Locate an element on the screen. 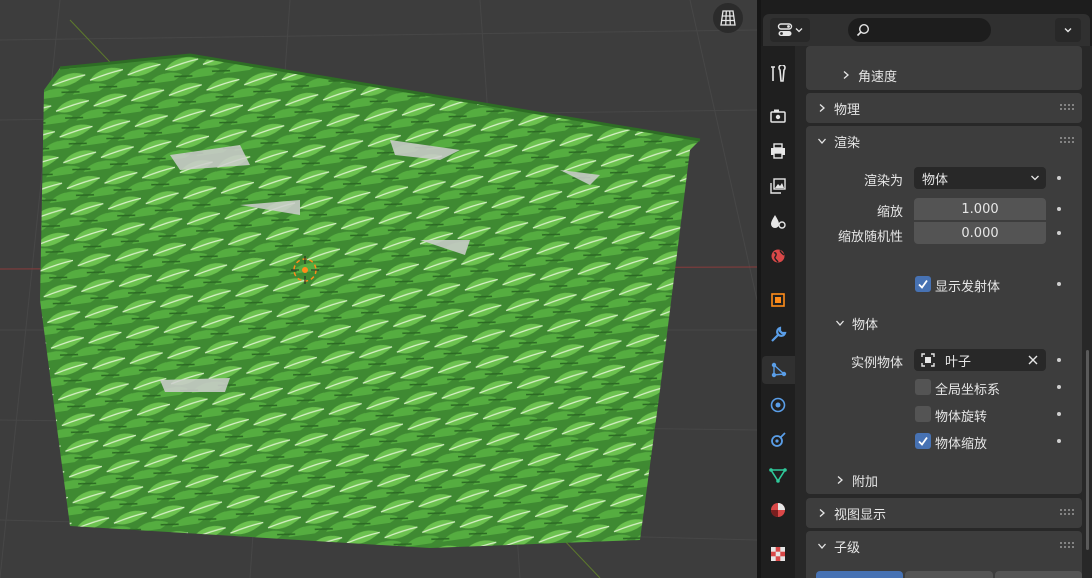 This screenshot has width=1092, height=578. tab-tool is located at coordinates (778, 74).